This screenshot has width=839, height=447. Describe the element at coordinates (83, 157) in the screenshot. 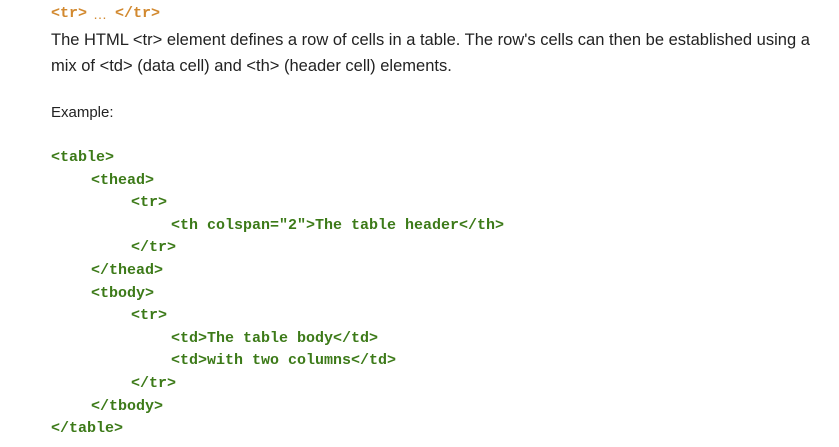

I see `code-line: <table>` at that location.